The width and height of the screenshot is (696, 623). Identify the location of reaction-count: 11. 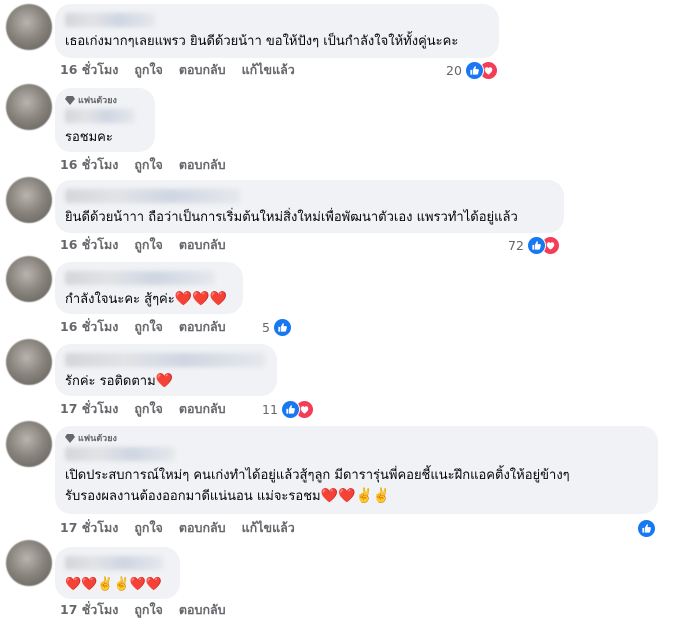
(270, 409).